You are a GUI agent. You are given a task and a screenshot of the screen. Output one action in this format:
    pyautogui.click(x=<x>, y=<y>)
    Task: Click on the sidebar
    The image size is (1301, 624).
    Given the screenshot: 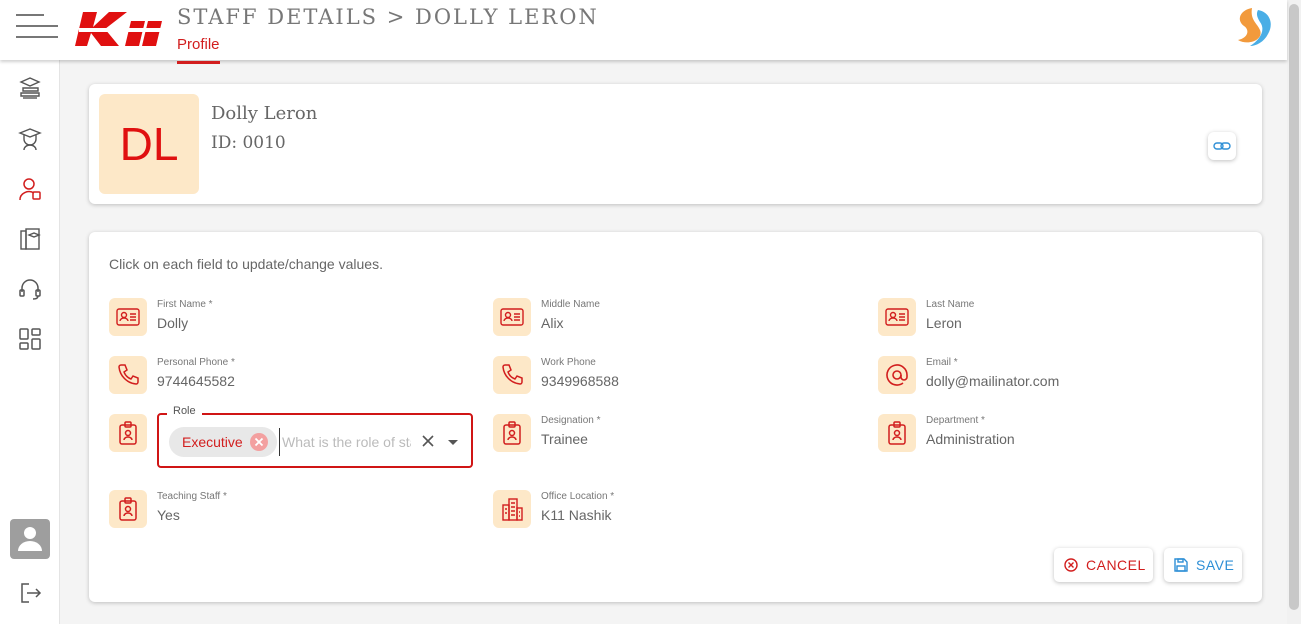 What is the action you would take?
    pyautogui.click(x=30, y=342)
    